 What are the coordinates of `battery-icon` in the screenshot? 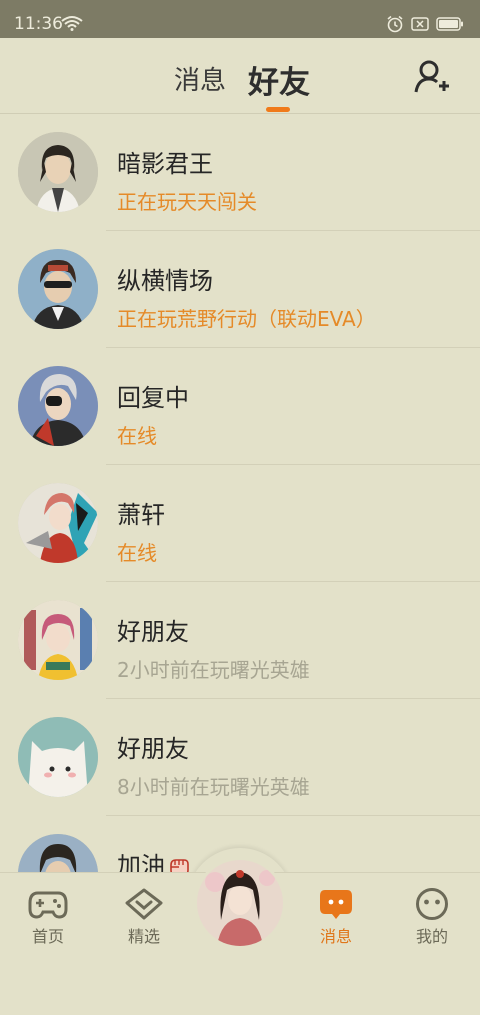 It's located at (449, 24).